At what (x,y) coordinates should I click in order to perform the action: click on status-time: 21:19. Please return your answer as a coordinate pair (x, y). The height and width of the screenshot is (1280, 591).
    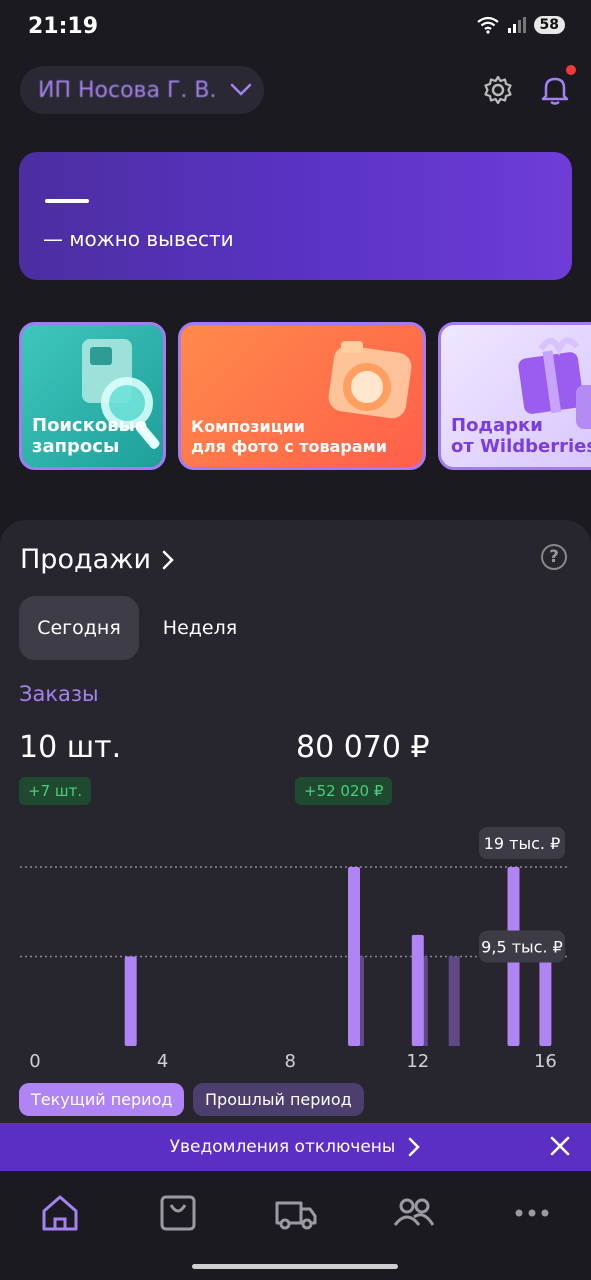
    Looking at the image, I should click on (63, 26).